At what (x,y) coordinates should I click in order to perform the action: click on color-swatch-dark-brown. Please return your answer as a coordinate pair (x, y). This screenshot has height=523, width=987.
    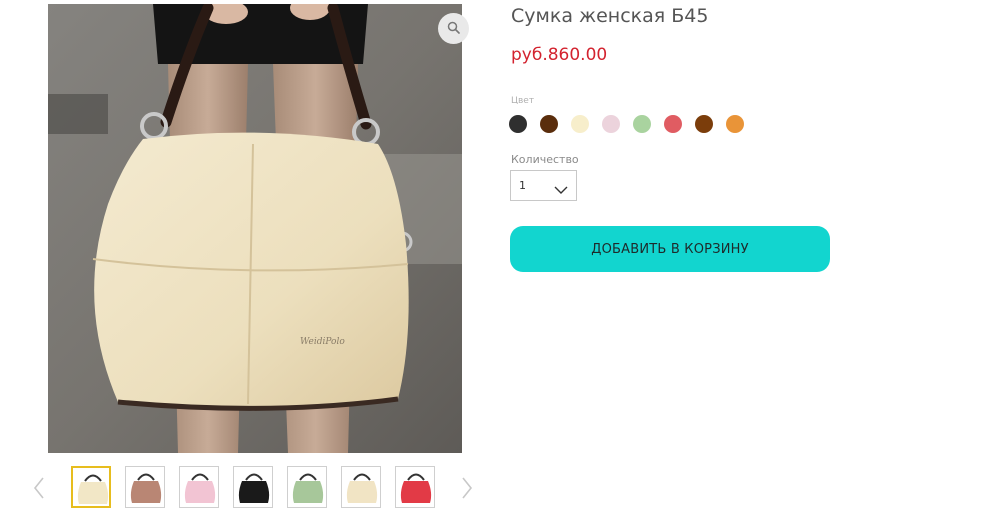
    Looking at the image, I should click on (549, 124).